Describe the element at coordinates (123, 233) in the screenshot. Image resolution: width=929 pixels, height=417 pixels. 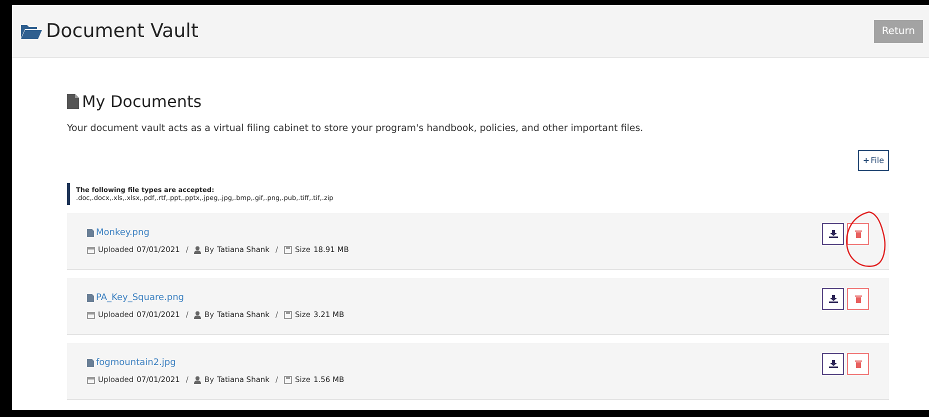
I see `file-link: Monkey.png` at that location.